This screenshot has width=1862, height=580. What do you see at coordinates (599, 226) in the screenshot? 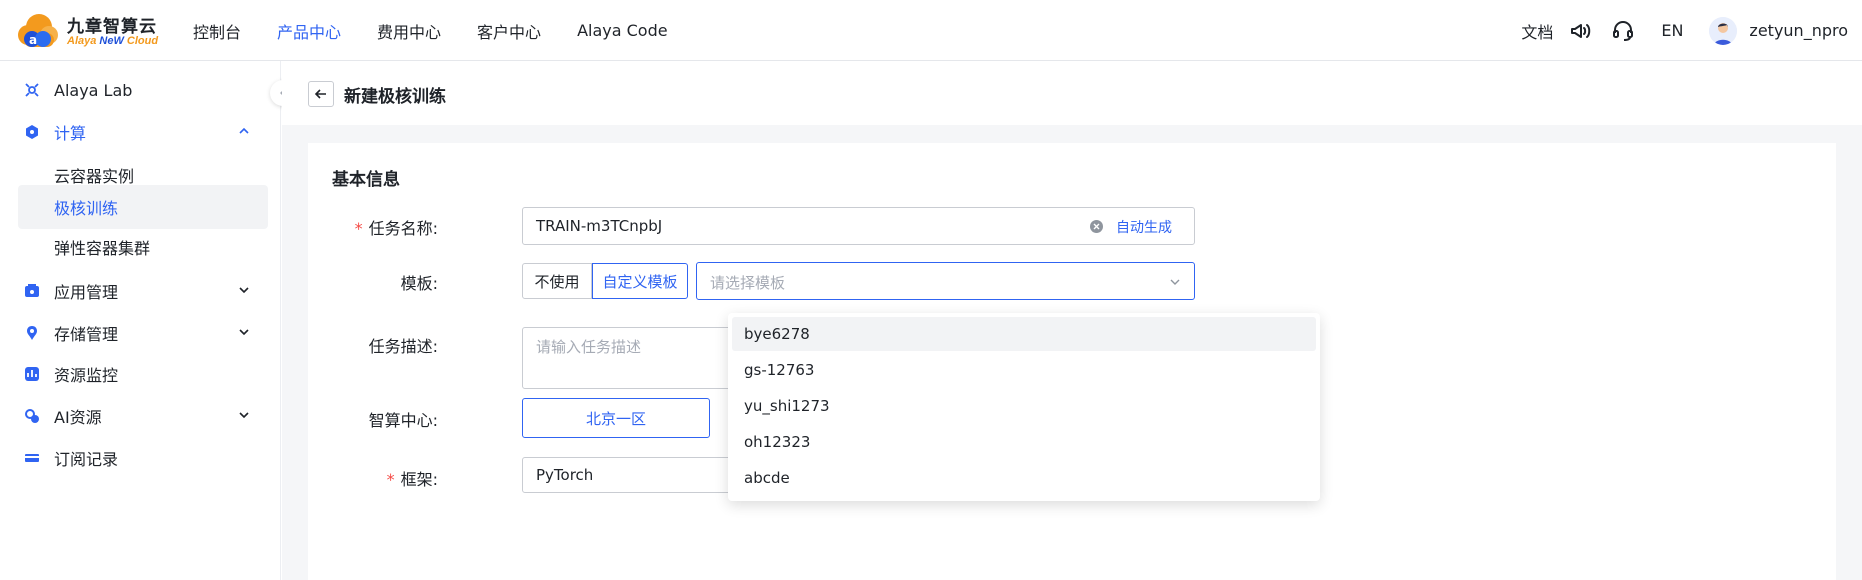
I see `task-name-value: TRAIN-m3TCnpbJ` at bounding box center [599, 226].